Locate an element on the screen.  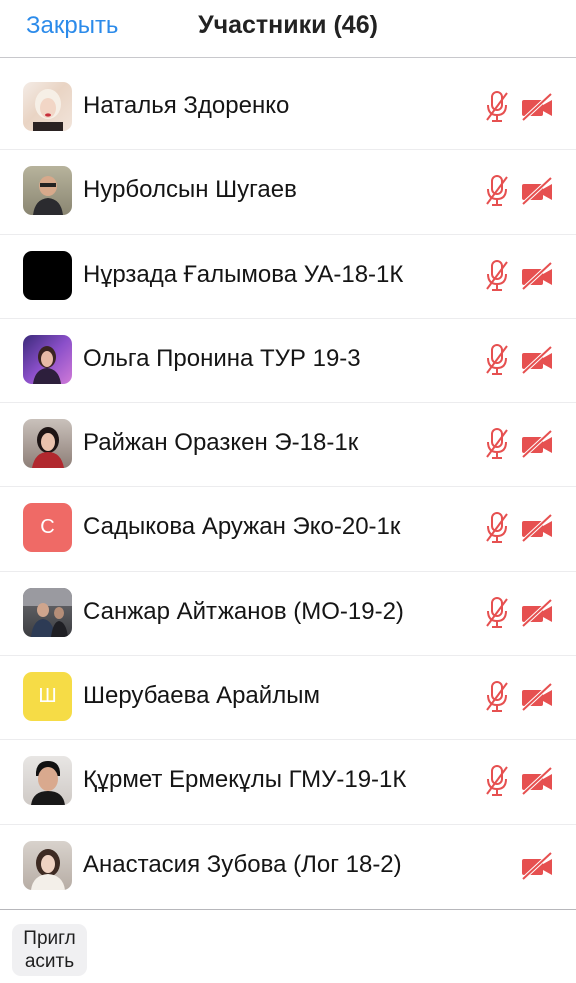
participant-row: Анастасия Зубова (Лог 18-2) is located at coordinates (288, 867).